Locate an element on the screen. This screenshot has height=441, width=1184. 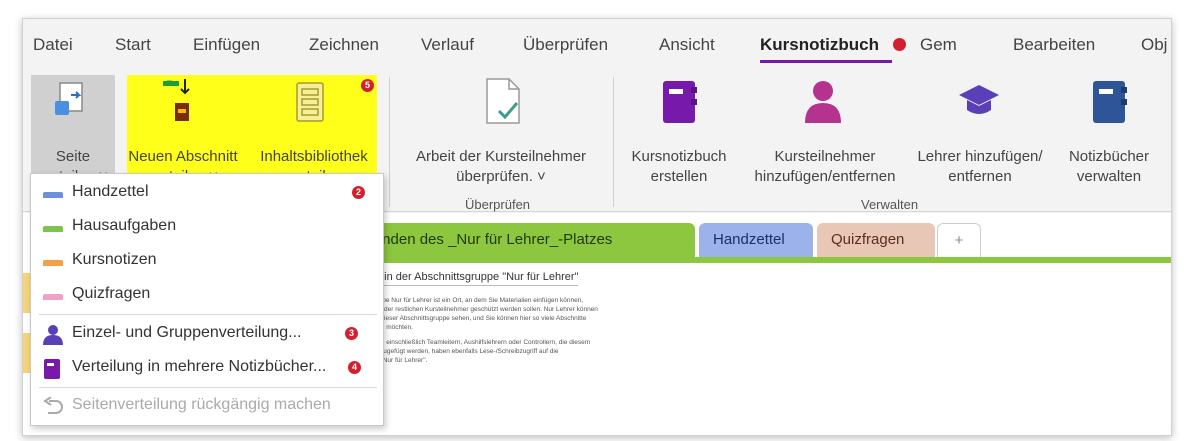
tab-gem: Gem is located at coordinates (938, 45).